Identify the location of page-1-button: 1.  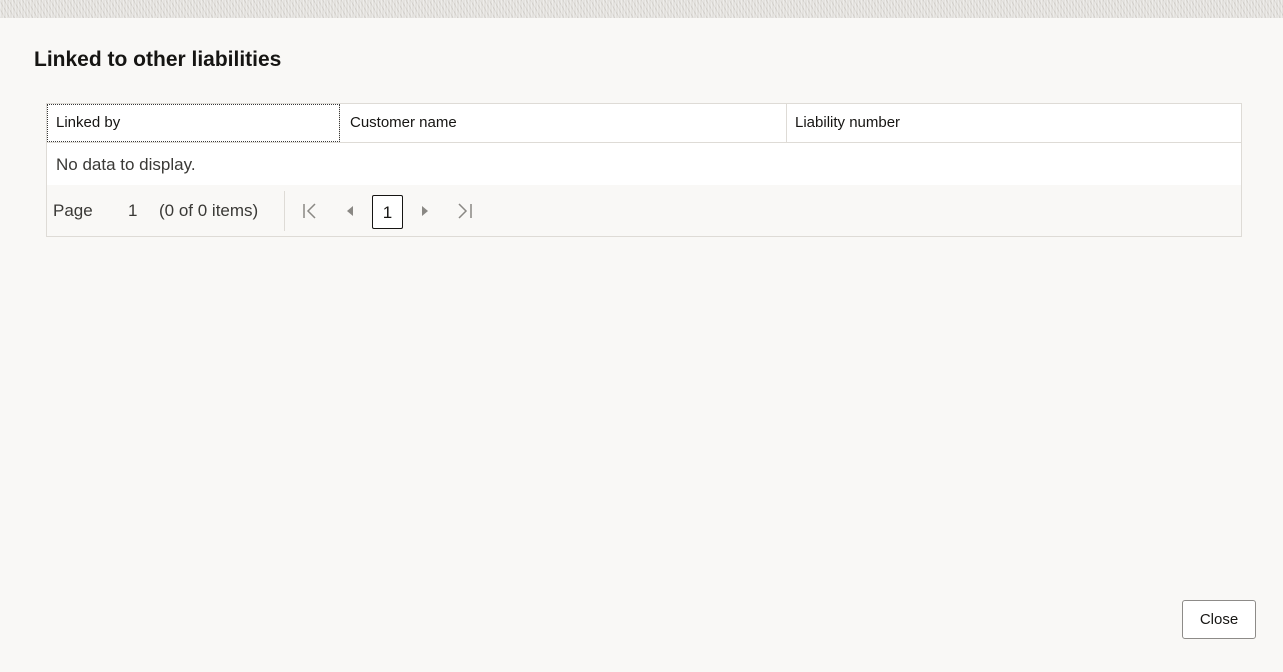
(387, 212).